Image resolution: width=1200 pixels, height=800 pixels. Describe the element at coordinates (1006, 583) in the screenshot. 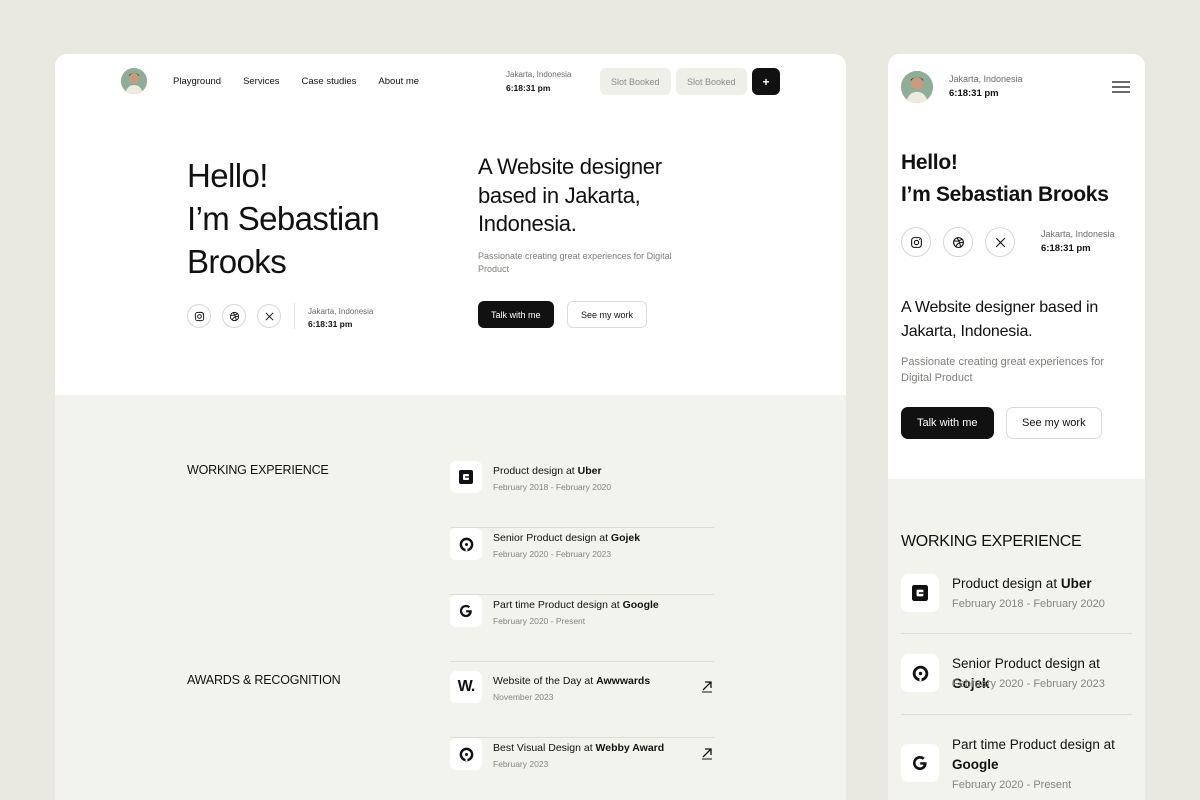

I see `role-text: Product design at` at that location.